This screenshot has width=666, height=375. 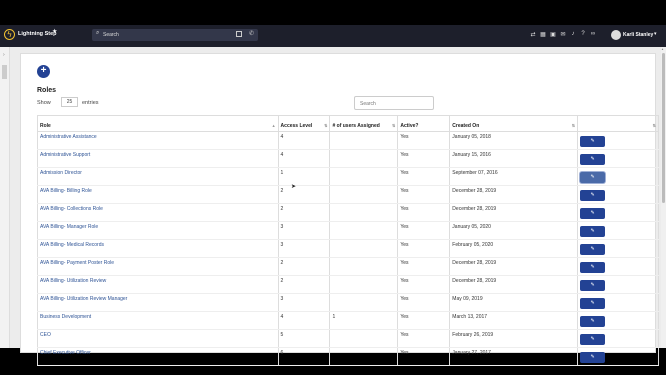 What do you see at coordinates (593, 34) in the screenshot?
I see `link-icon: ∞` at bounding box center [593, 34].